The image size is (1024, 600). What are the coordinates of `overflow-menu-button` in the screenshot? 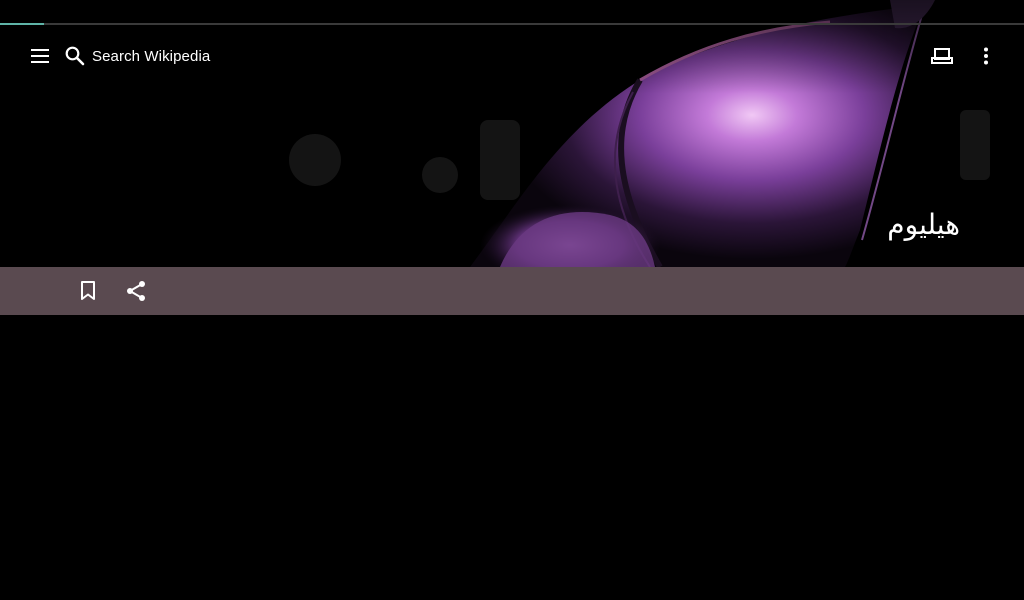 It's located at (986, 56).